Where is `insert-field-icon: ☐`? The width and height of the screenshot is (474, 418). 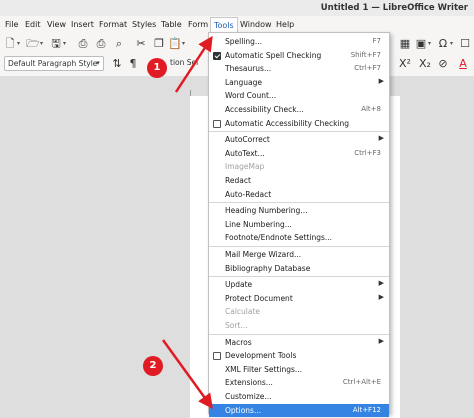 insert-field-icon: ☐ is located at coordinates (465, 44).